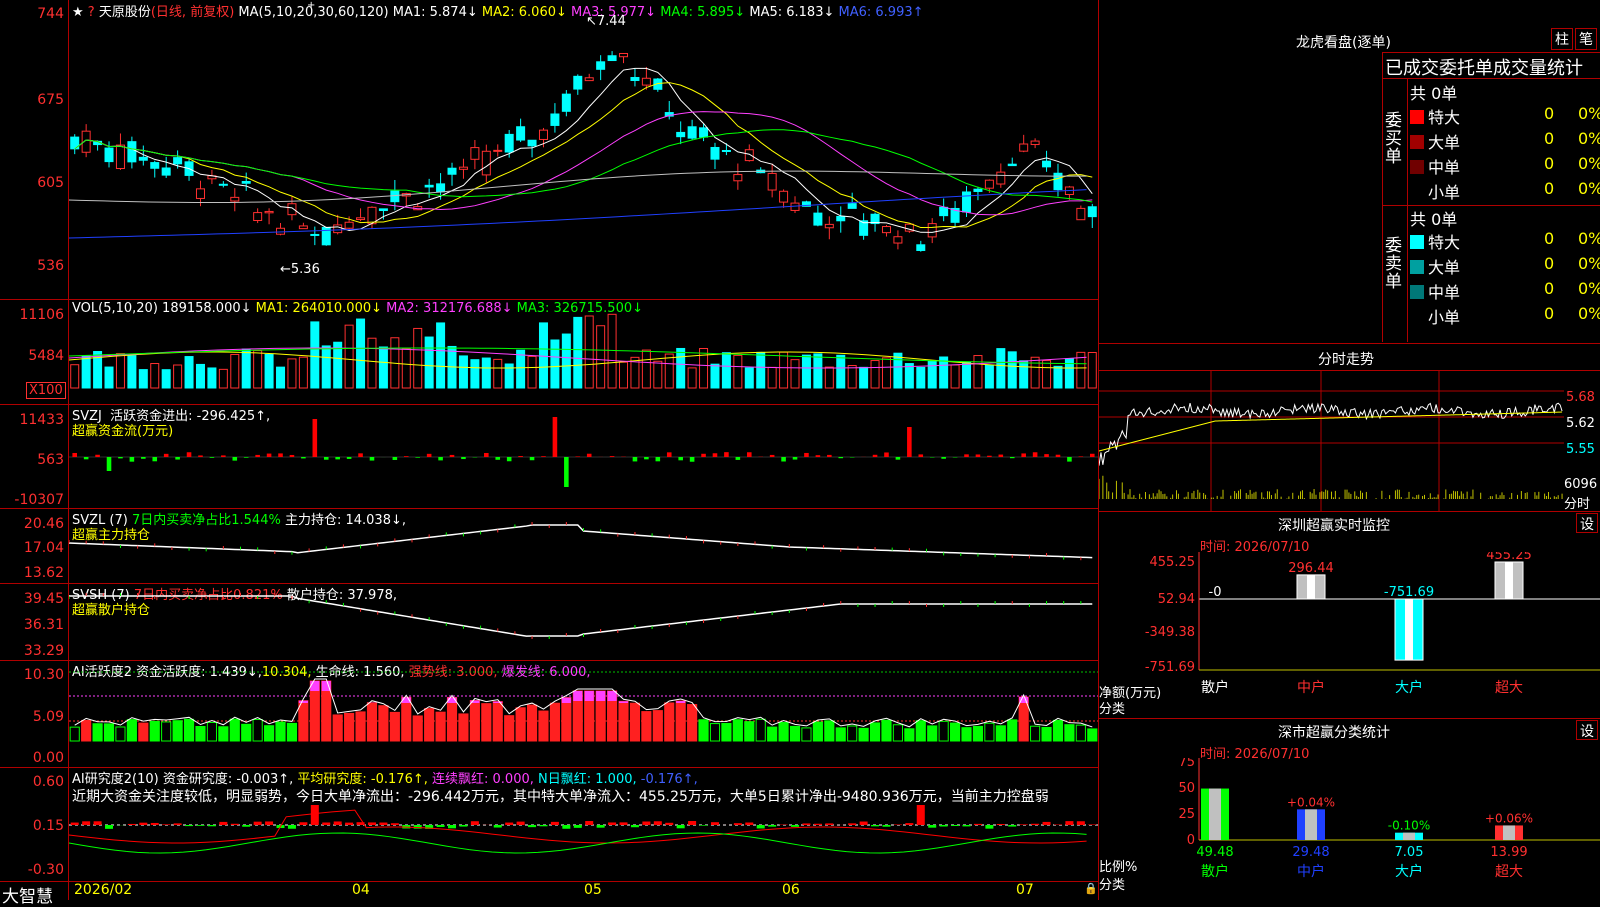 The image size is (1600, 907). What do you see at coordinates (32, 14) in the screenshot?
I see `y-tick: 744` at bounding box center [32, 14].